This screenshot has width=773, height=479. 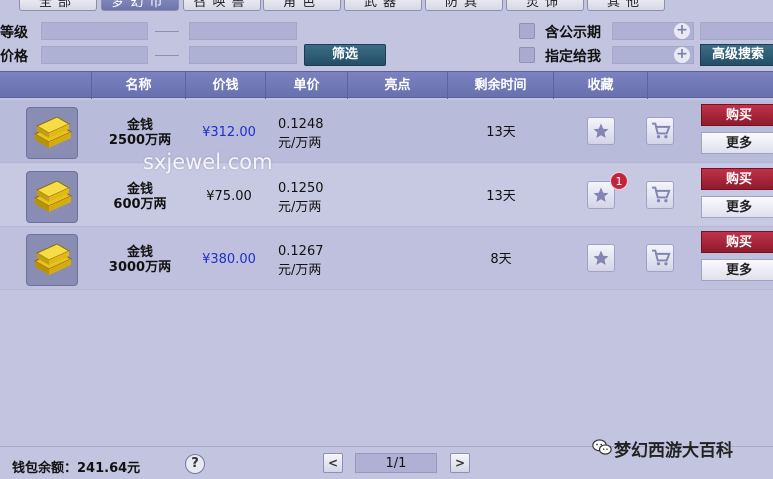 I want to click on item-name: 金钱 2500万两, so click(x=140, y=133).